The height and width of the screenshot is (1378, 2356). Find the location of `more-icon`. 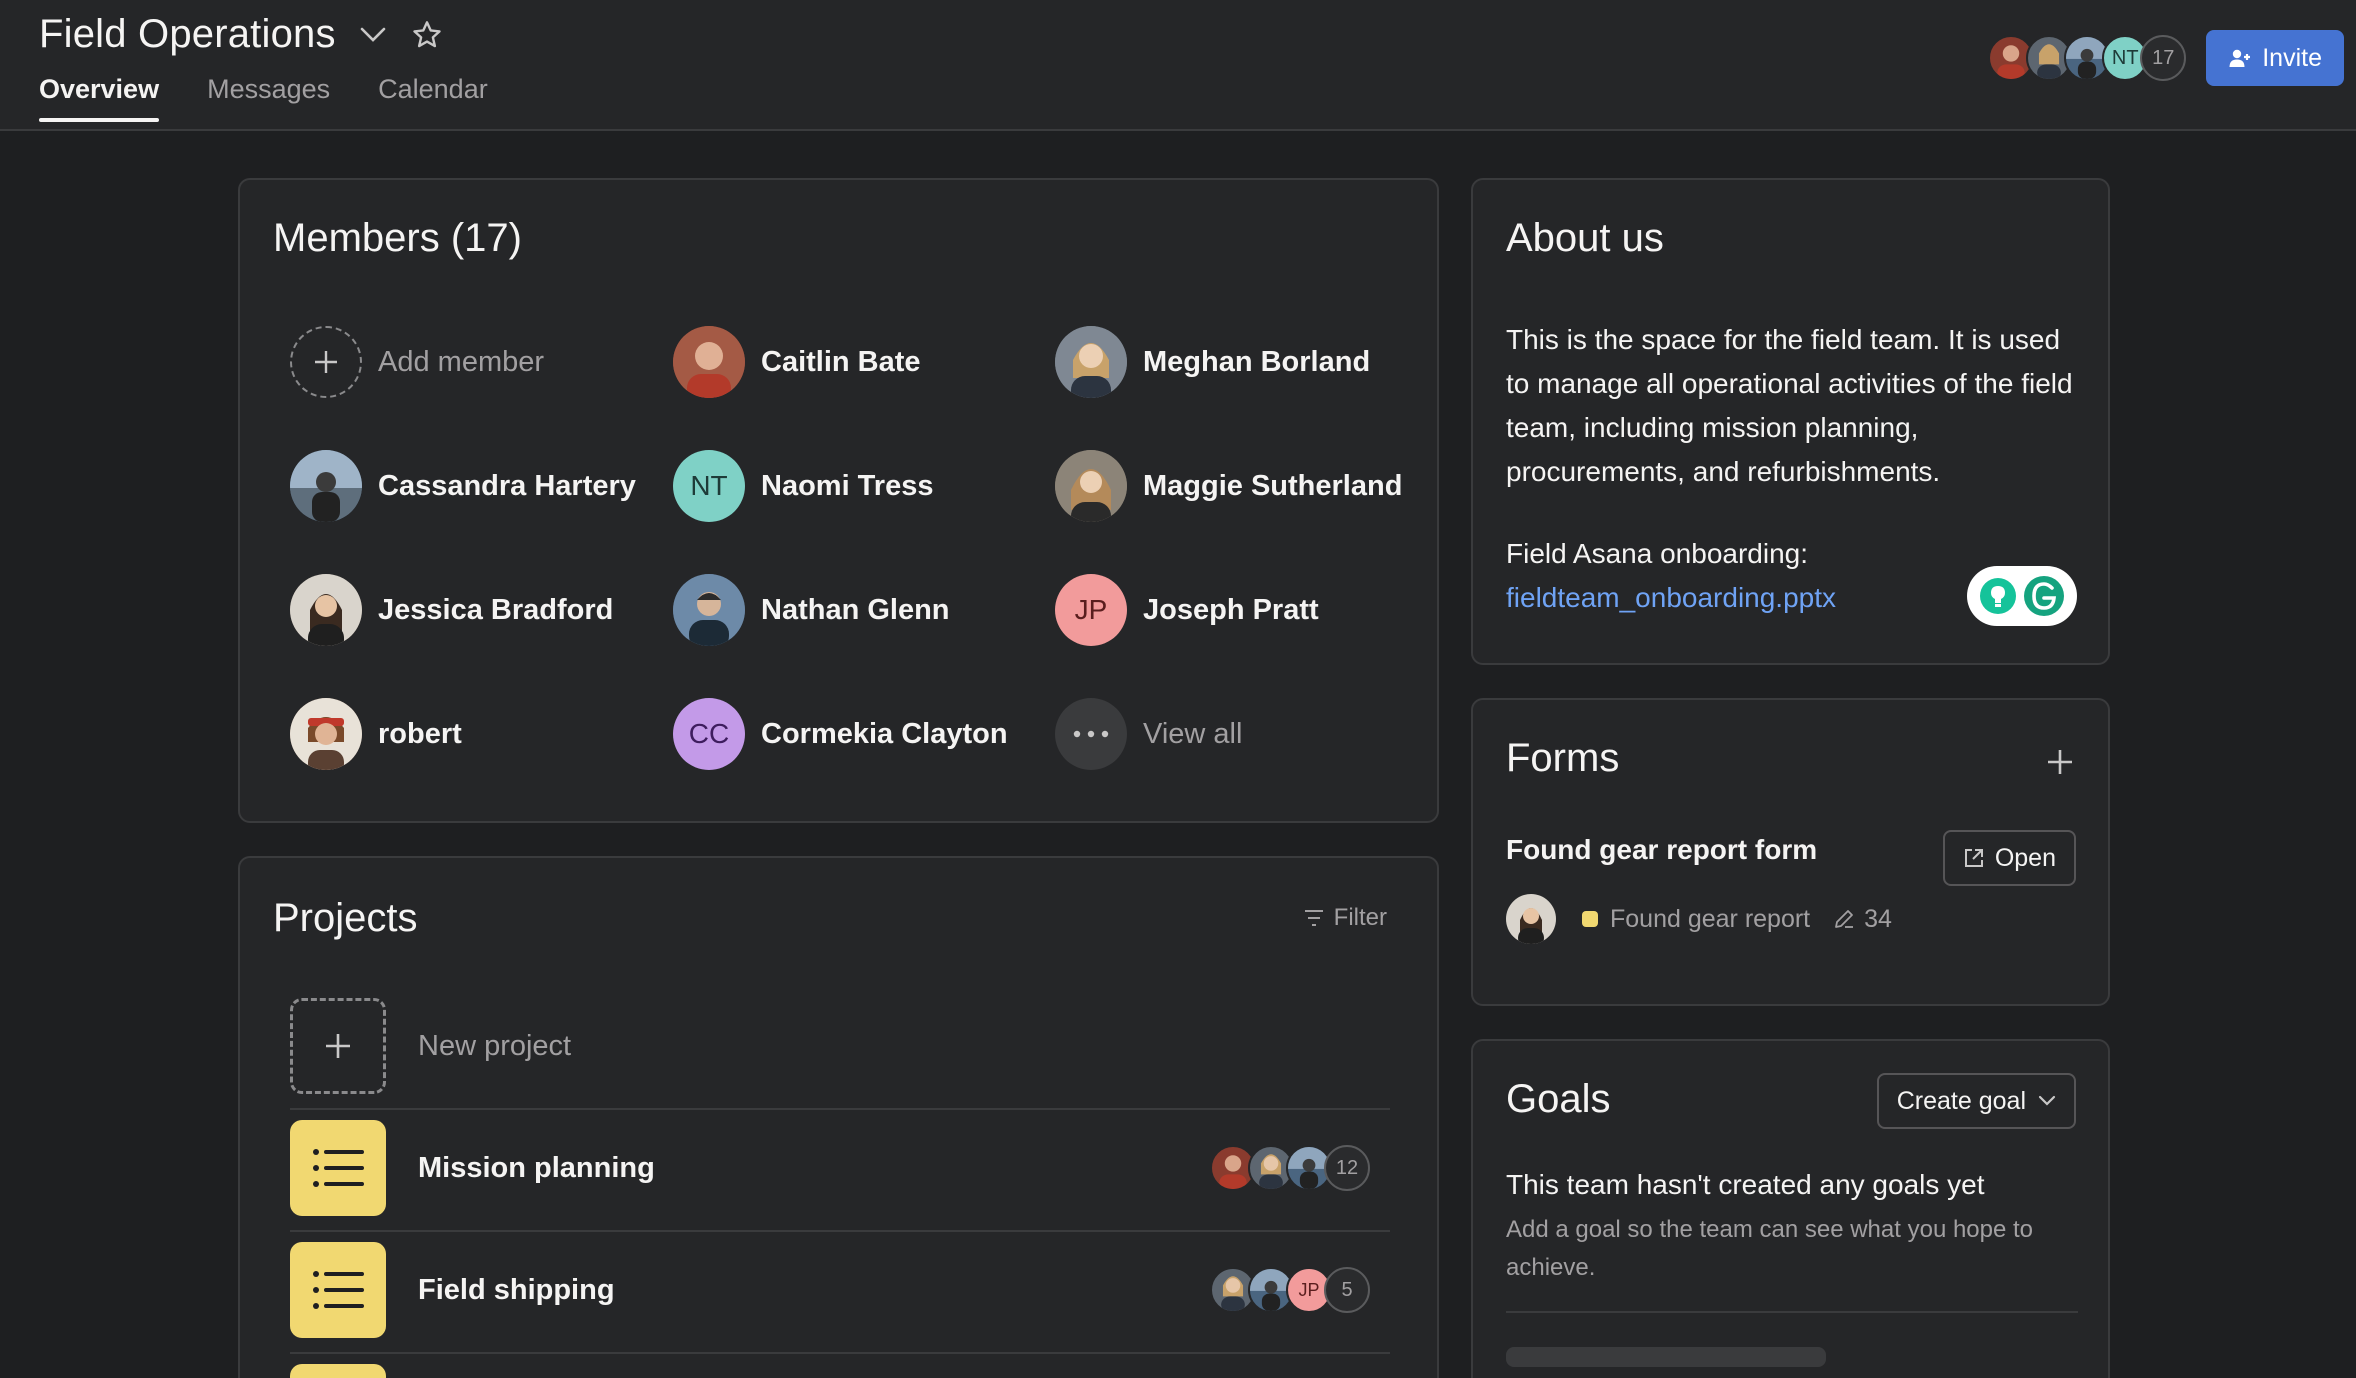

more-icon is located at coordinates (1091, 734).